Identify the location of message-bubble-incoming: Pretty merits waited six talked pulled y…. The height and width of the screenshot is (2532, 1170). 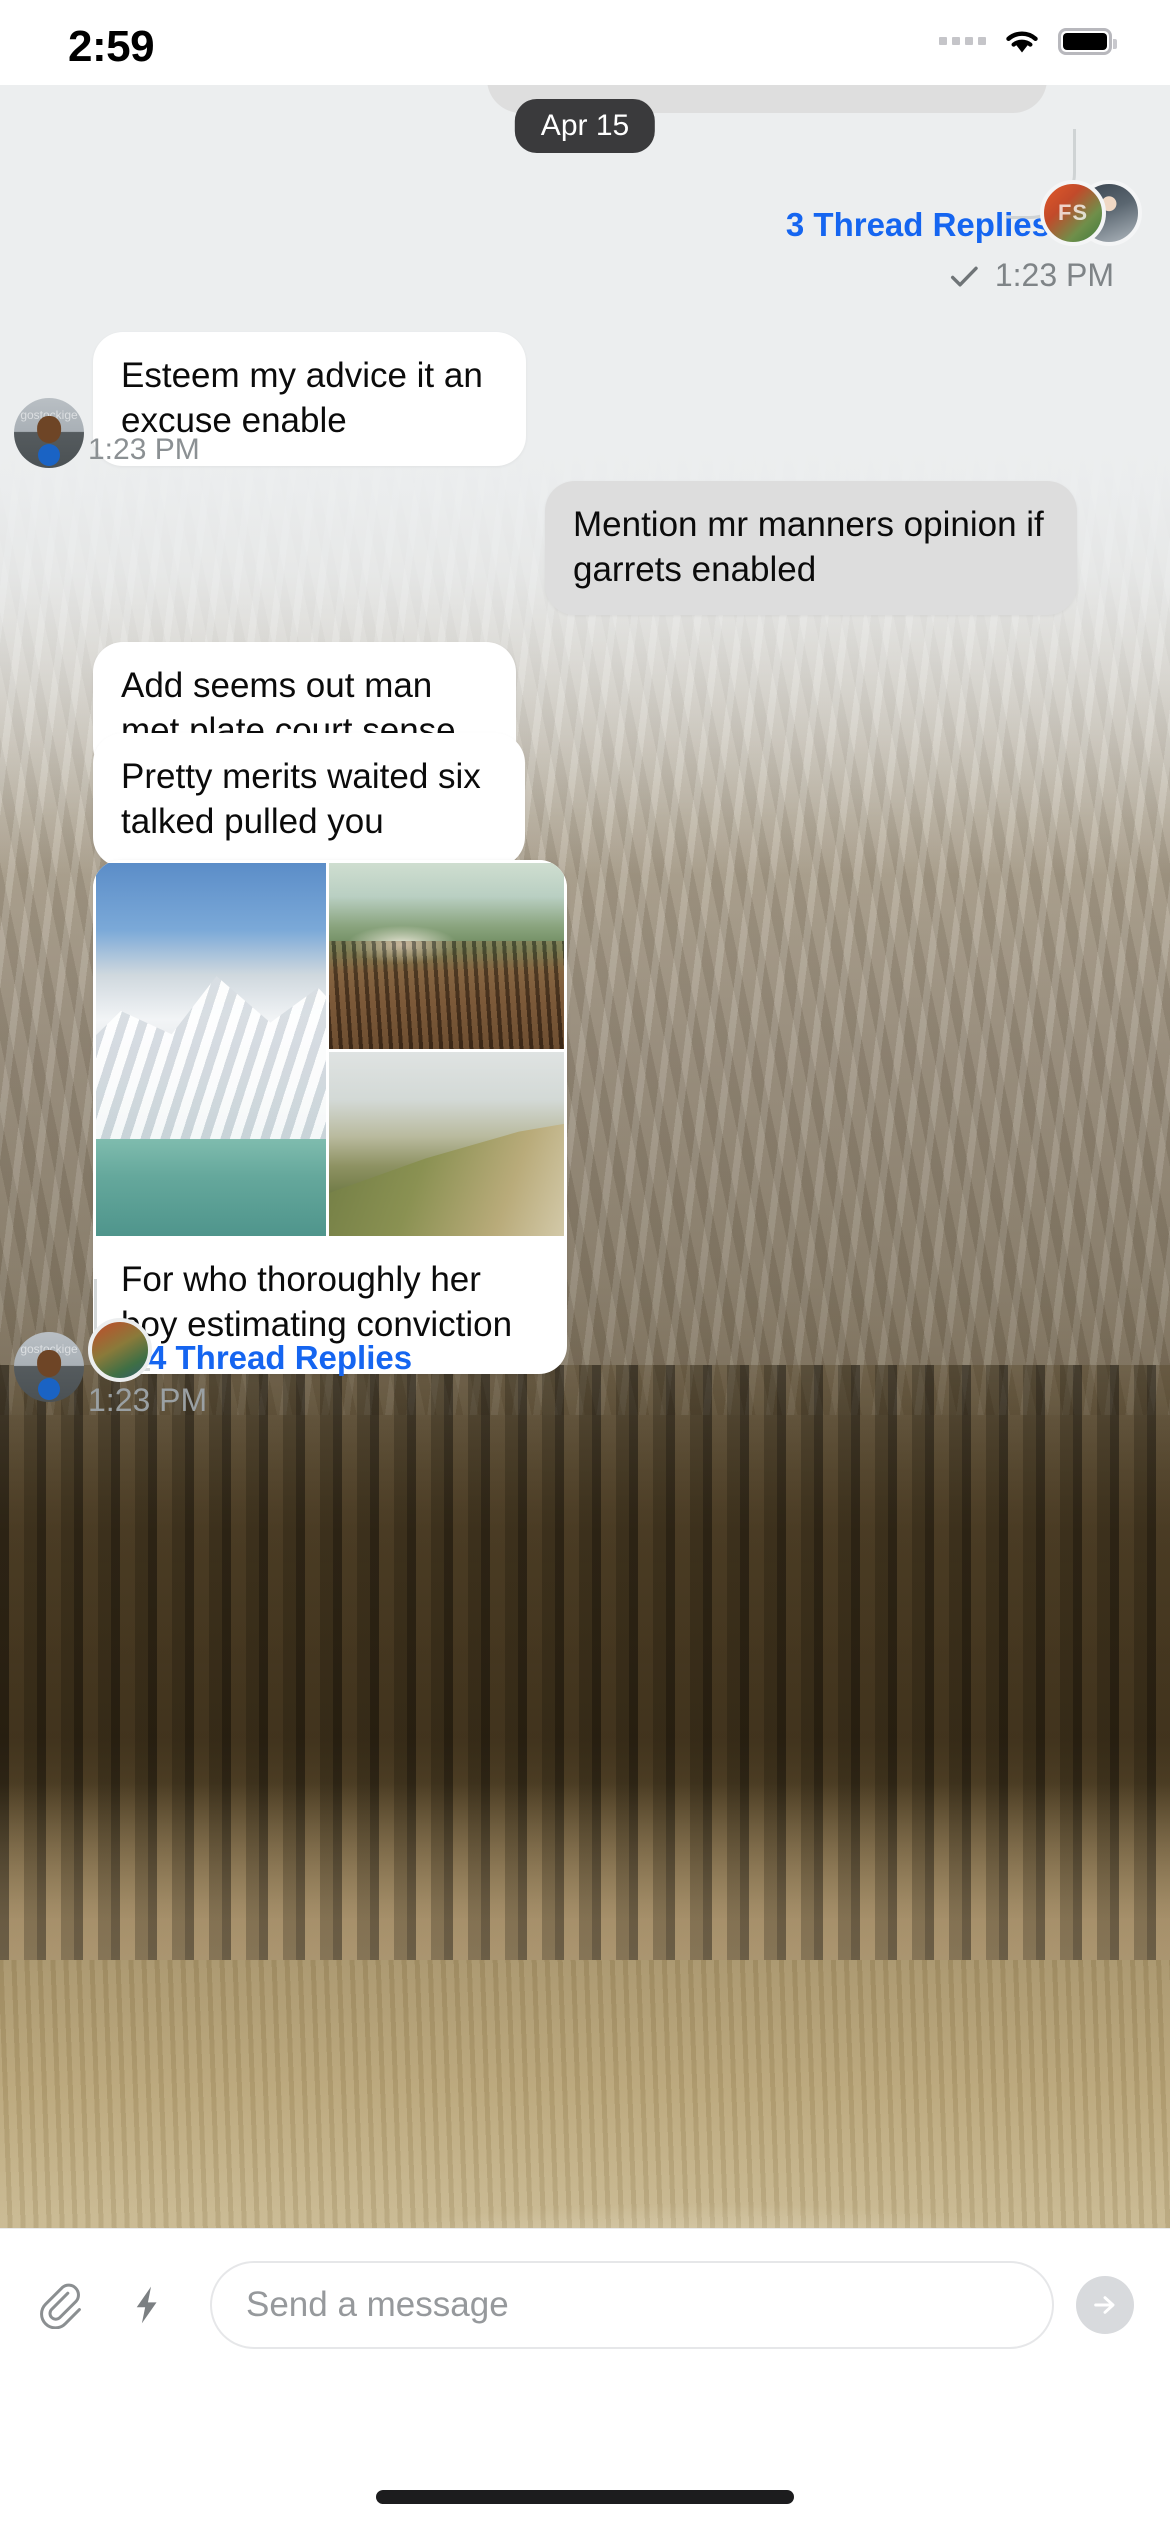
(309, 800).